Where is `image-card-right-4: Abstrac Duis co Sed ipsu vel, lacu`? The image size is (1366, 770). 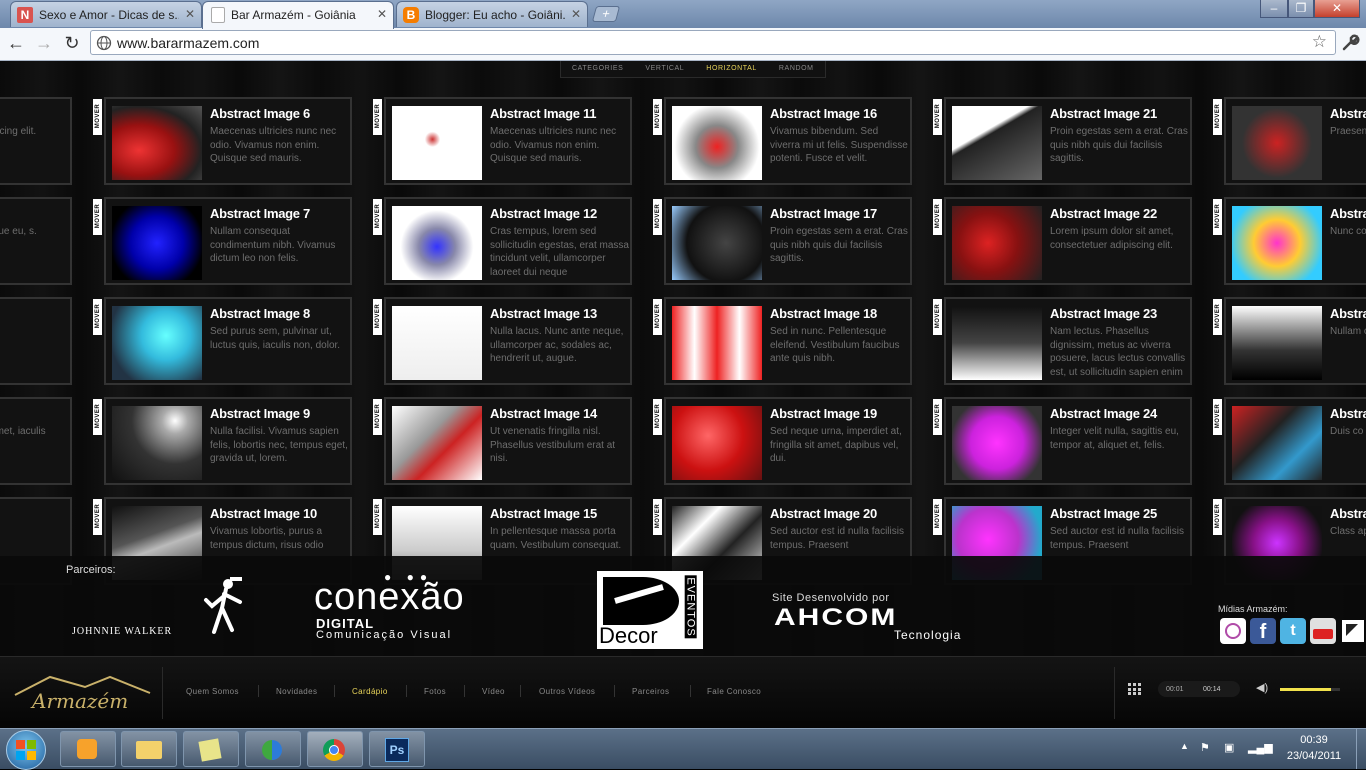
image-card-right-4: Abstrac Duis co Sed ipsu vel, lacu is located at coordinates (1295, 441).